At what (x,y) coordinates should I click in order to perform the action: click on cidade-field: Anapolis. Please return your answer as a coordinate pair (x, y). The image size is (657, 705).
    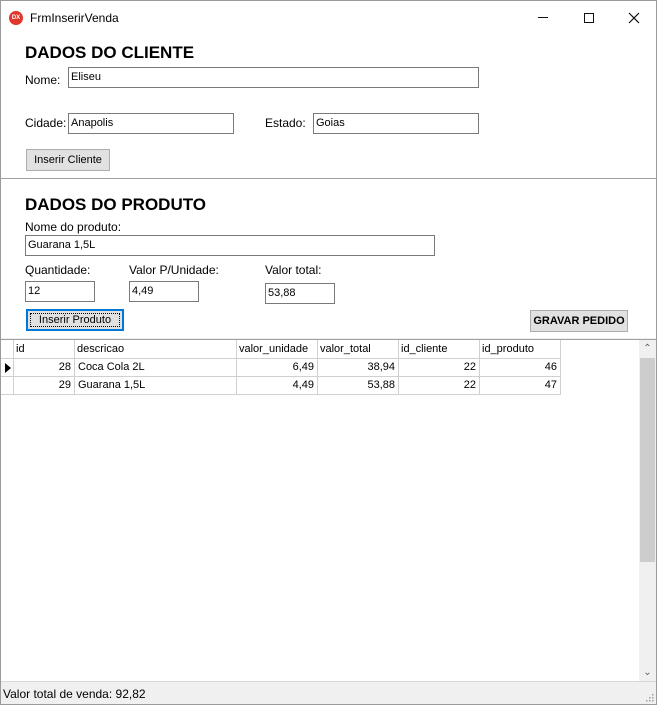
    Looking at the image, I should click on (151, 123).